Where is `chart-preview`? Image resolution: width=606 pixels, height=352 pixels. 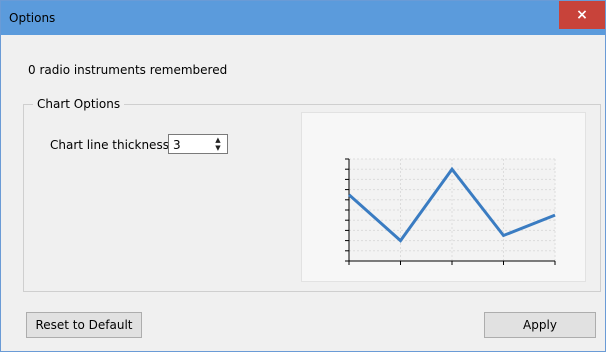
chart-preview is located at coordinates (450, 211).